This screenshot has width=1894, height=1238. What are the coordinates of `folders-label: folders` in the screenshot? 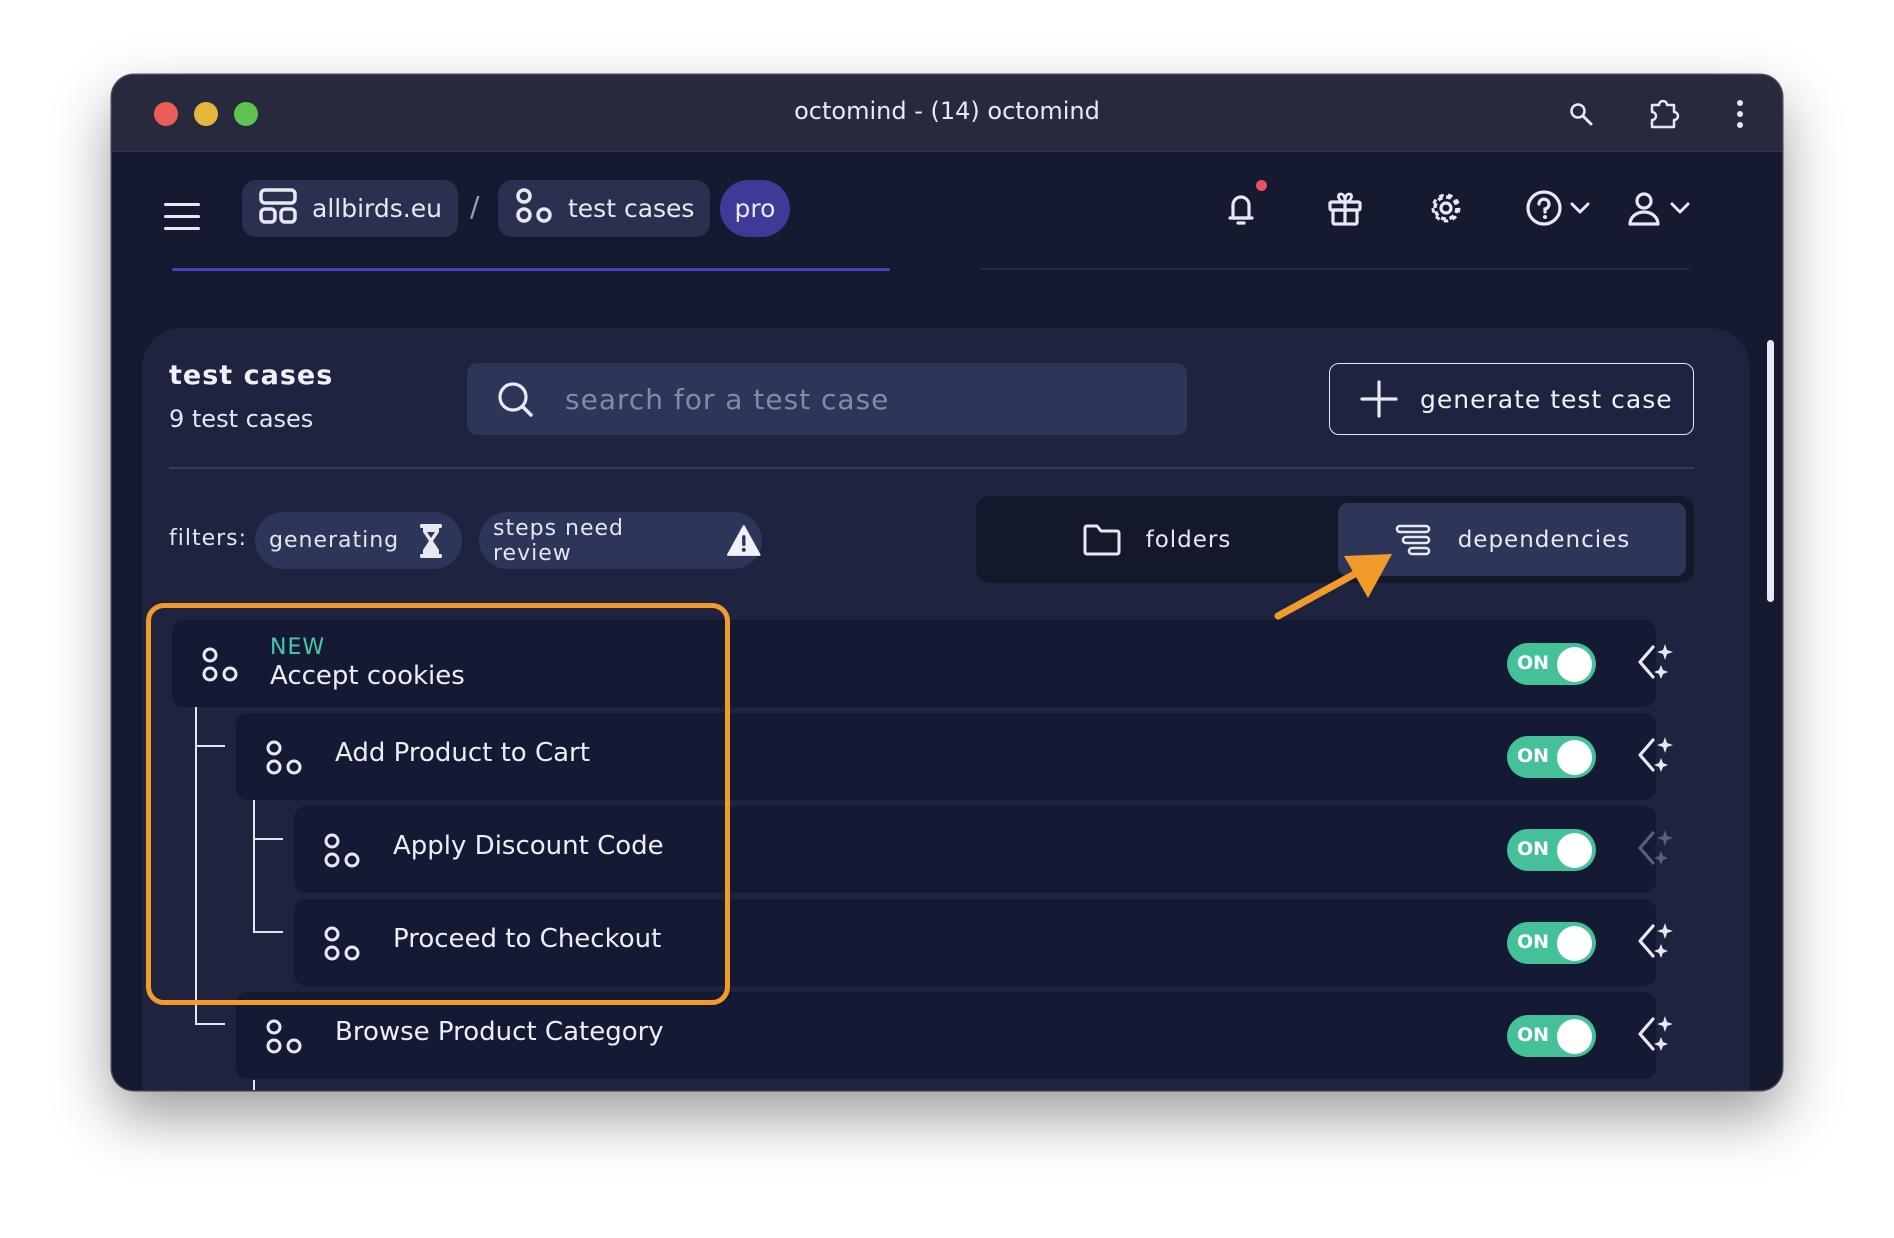 It's located at (1188, 539).